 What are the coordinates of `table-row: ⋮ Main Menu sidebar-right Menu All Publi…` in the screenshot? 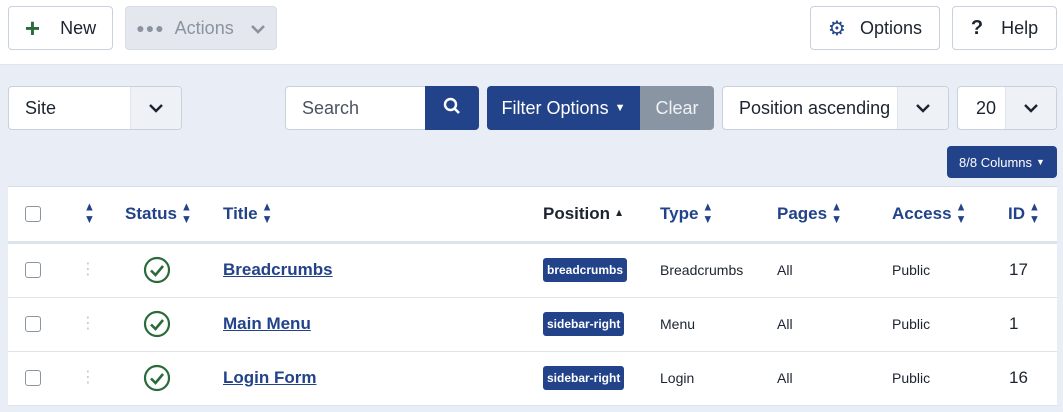 It's located at (532, 324).